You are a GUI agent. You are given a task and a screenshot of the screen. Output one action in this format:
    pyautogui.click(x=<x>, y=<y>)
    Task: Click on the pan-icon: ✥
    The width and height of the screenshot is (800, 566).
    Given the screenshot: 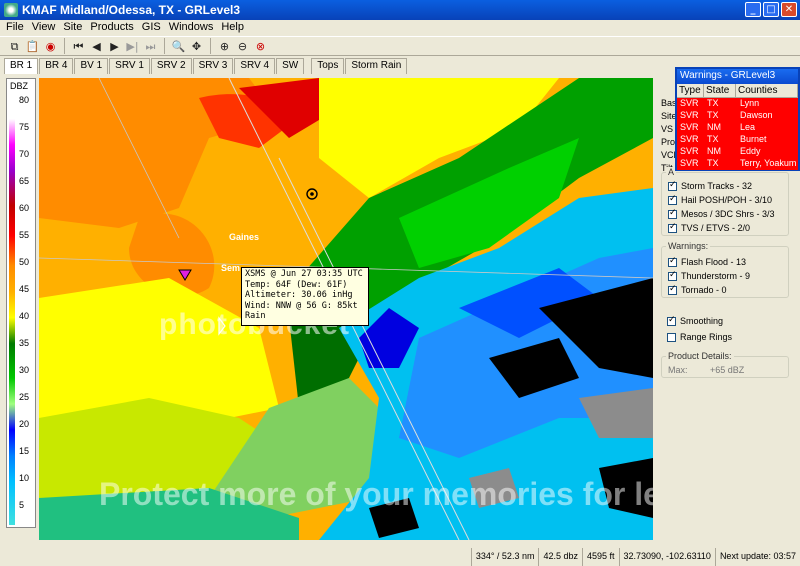 What is the action you would take?
    pyautogui.click(x=196, y=46)
    